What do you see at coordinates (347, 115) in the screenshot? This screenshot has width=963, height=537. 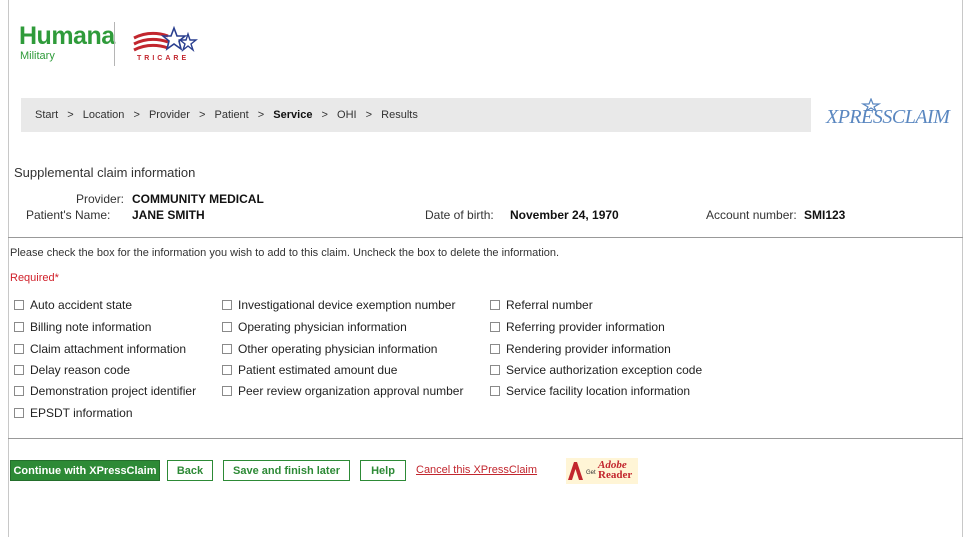 I see `breadcrumb-item-ohi: OHI` at bounding box center [347, 115].